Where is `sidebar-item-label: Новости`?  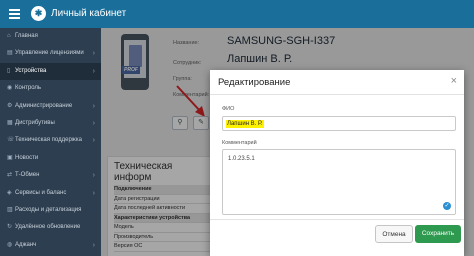 sidebar-item-label: Новости is located at coordinates (27, 157).